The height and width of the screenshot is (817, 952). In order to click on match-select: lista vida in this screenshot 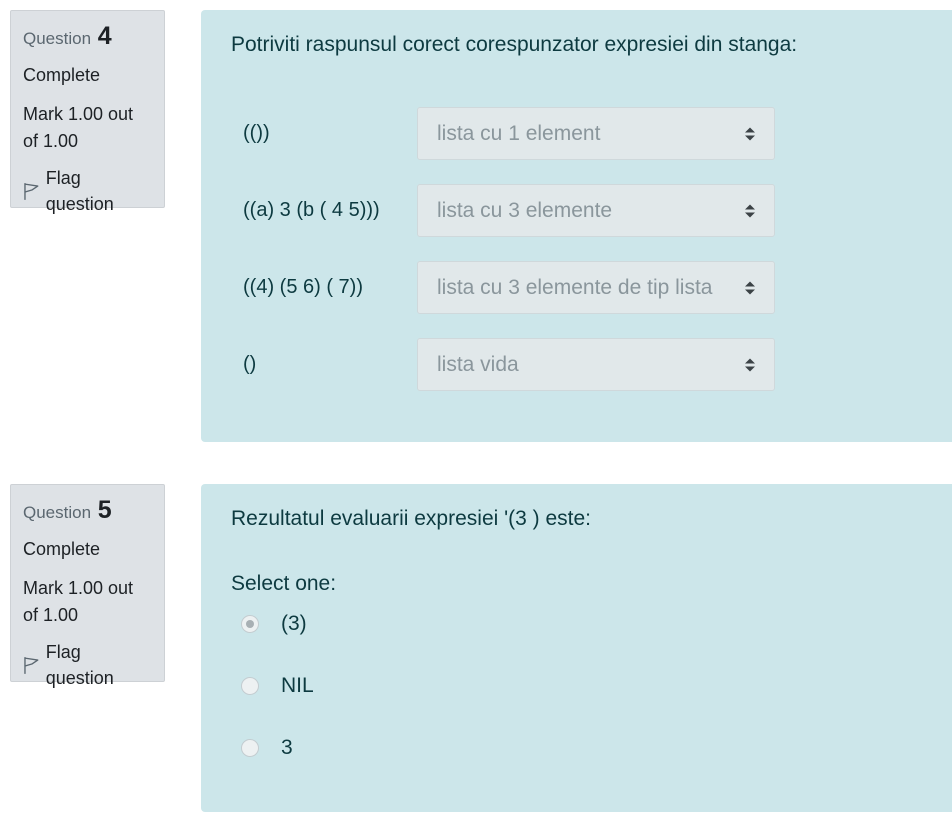, I will do `click(596, 364)`.